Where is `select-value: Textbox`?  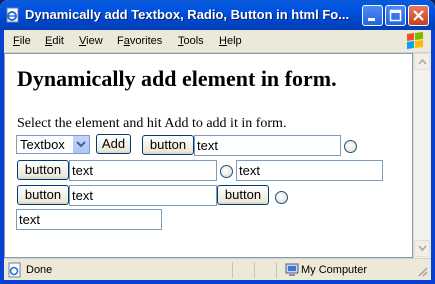 select-value: Textbox is located at coordinates (42, 144).